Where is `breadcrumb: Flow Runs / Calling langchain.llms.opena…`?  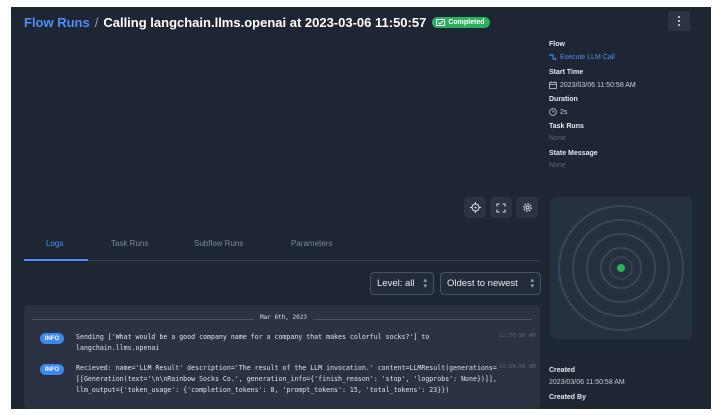
breadcrumb: Flow Runs / Calling langchain.llms.opena… is located at coordinates (257, 22).